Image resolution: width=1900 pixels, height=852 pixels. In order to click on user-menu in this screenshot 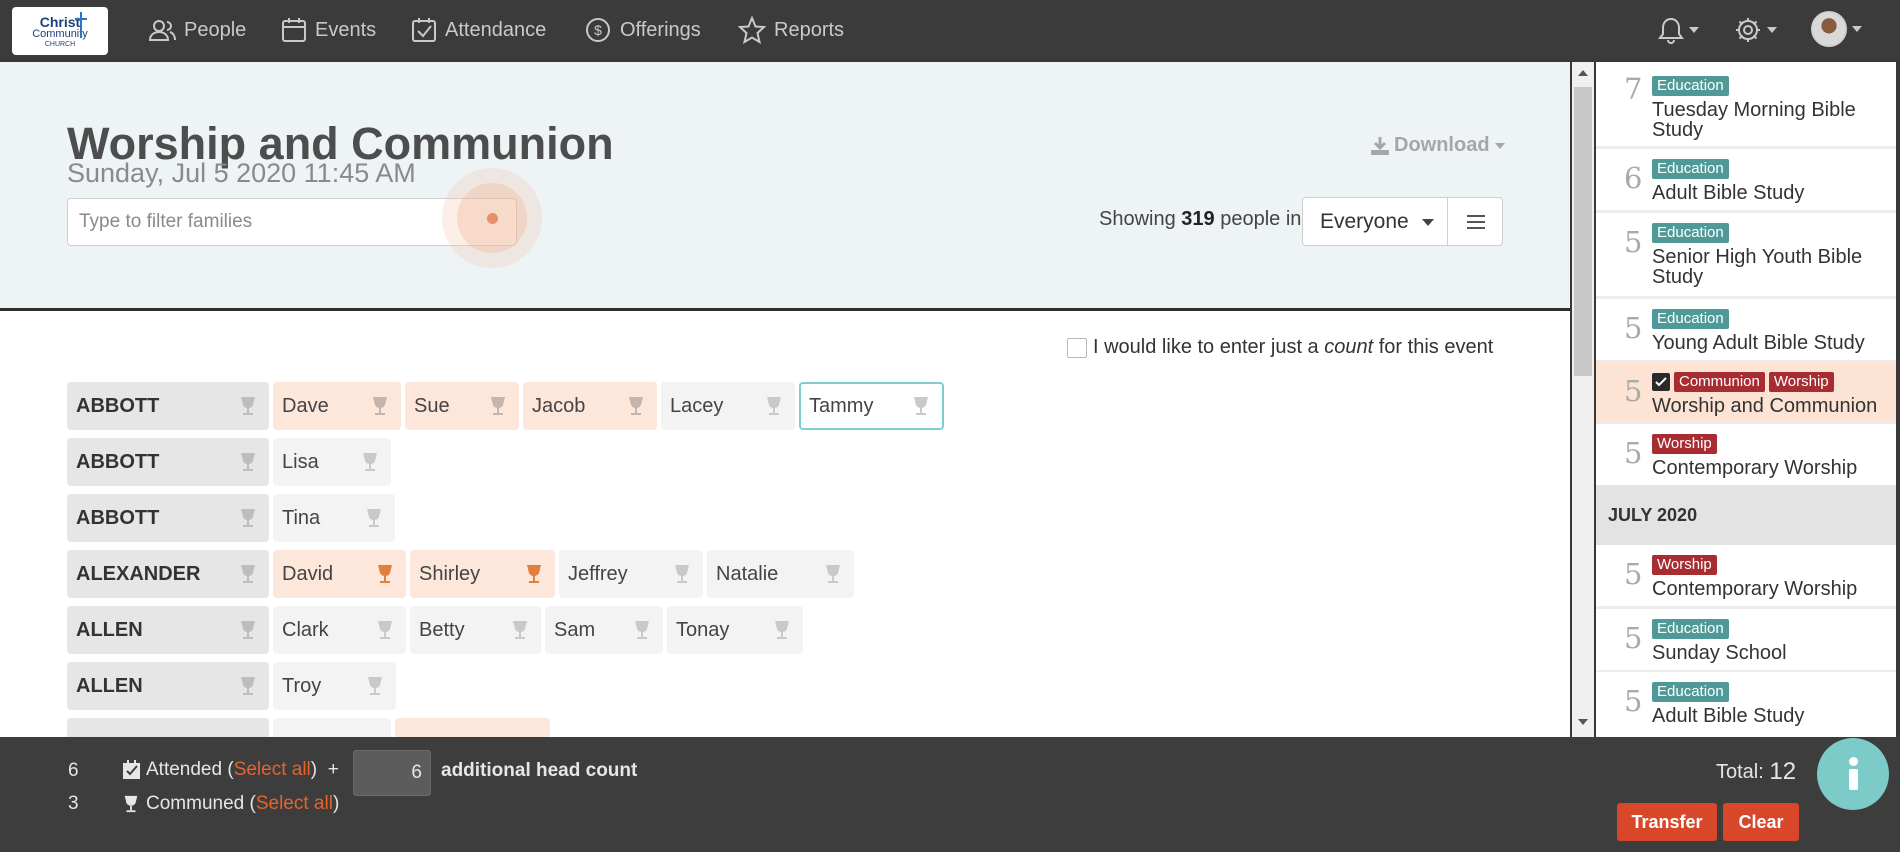, I will do `click(1836, 29)`.